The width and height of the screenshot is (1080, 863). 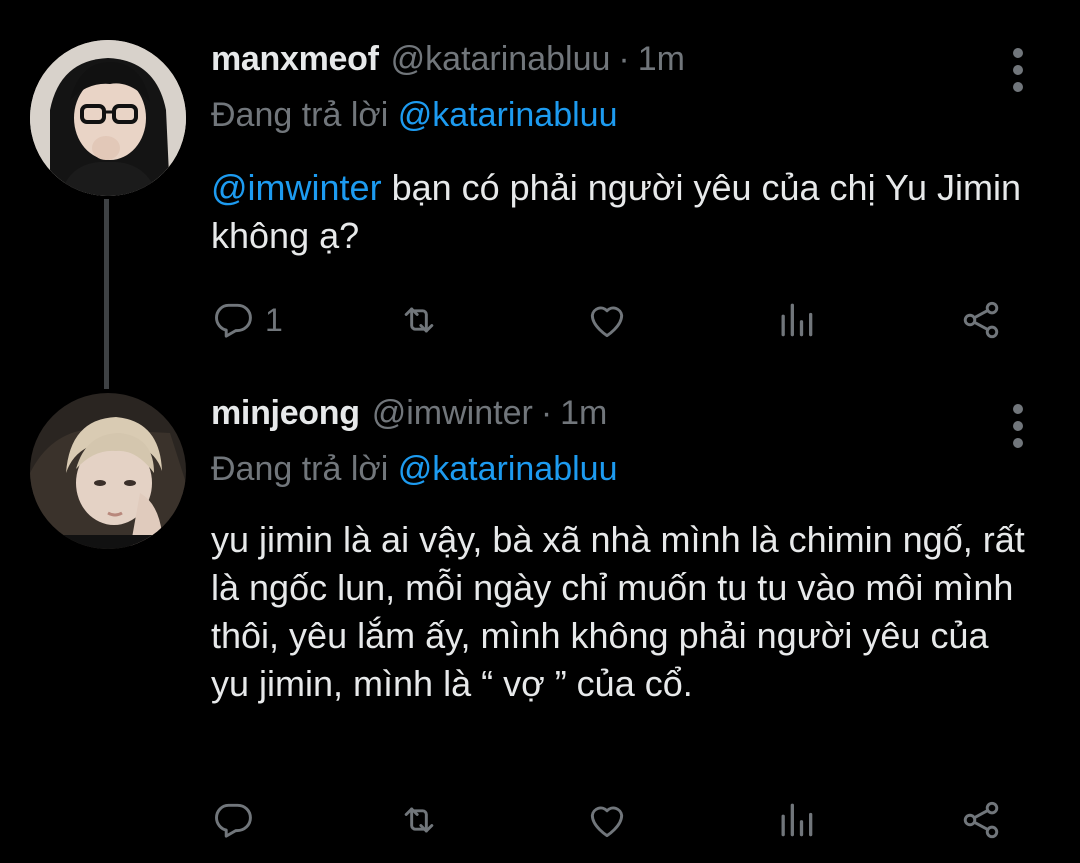 I want to click on reply-button, so click(x=238, y=820).